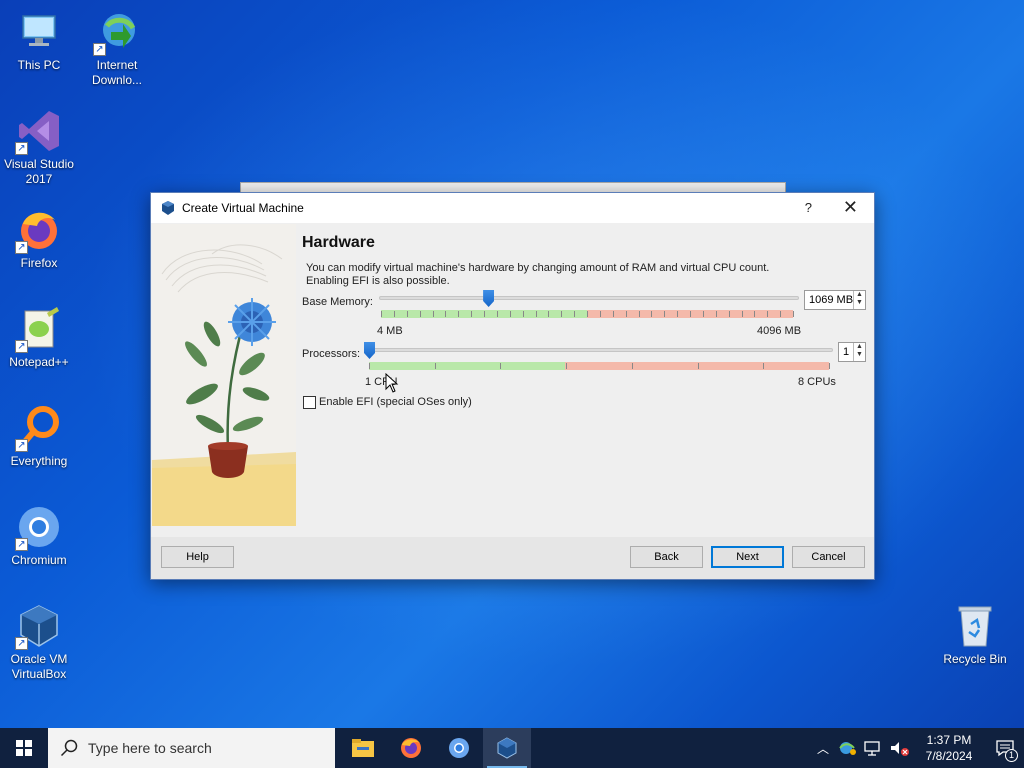 Image resolution: width=1024 pixels, height=768 pixels. Describe the element at coordinates (828, 557) in the screenshot. I see `cancel-button: Cancel` at that location.